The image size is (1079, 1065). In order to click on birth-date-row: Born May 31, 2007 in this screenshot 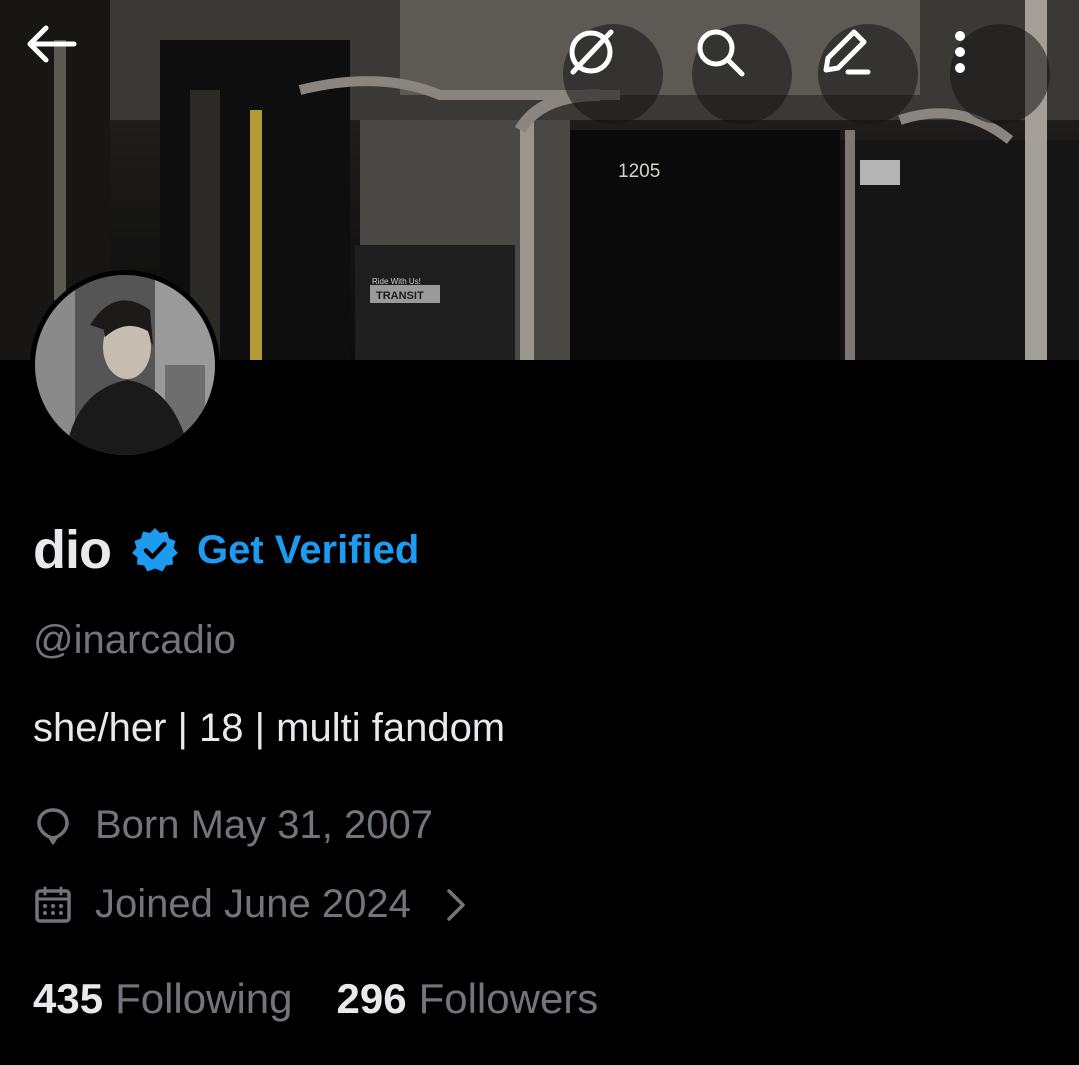, I will do `click(233, 825)`.